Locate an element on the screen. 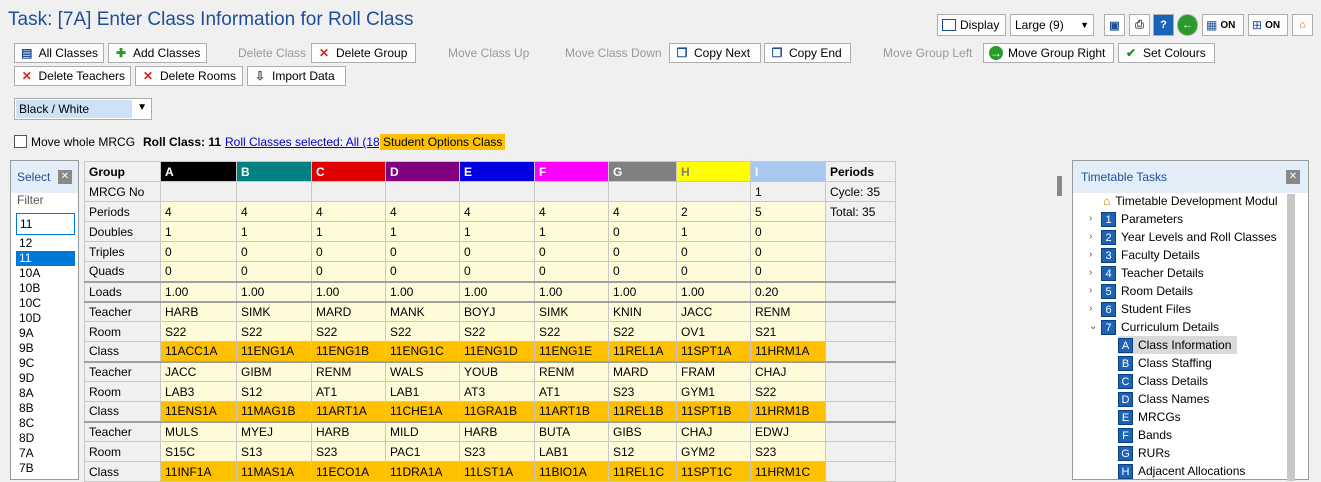 The image size is (1321, 482). grid-cell: MULS is located at coordinates (198, 431).